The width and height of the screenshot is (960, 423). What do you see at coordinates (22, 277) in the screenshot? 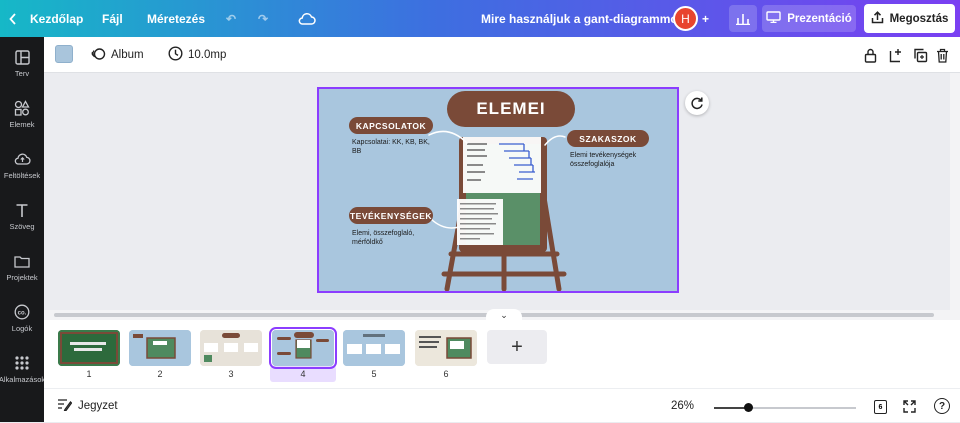
I see `sidebar-item-label: Projektek` at bounding box center [22, 277].